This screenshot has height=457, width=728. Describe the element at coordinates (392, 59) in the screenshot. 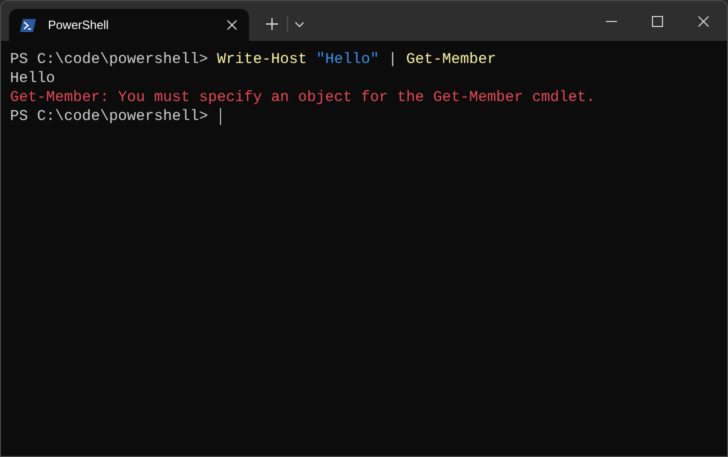

I see `output-text: |` at that location.